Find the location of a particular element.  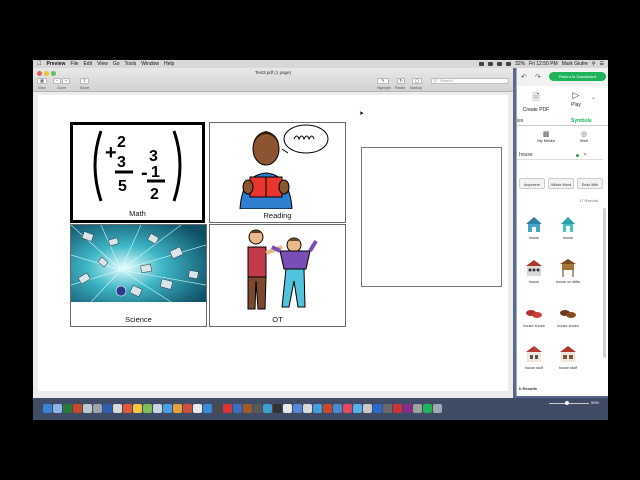

powerpoint-icon is located at coordinates (77, 408).